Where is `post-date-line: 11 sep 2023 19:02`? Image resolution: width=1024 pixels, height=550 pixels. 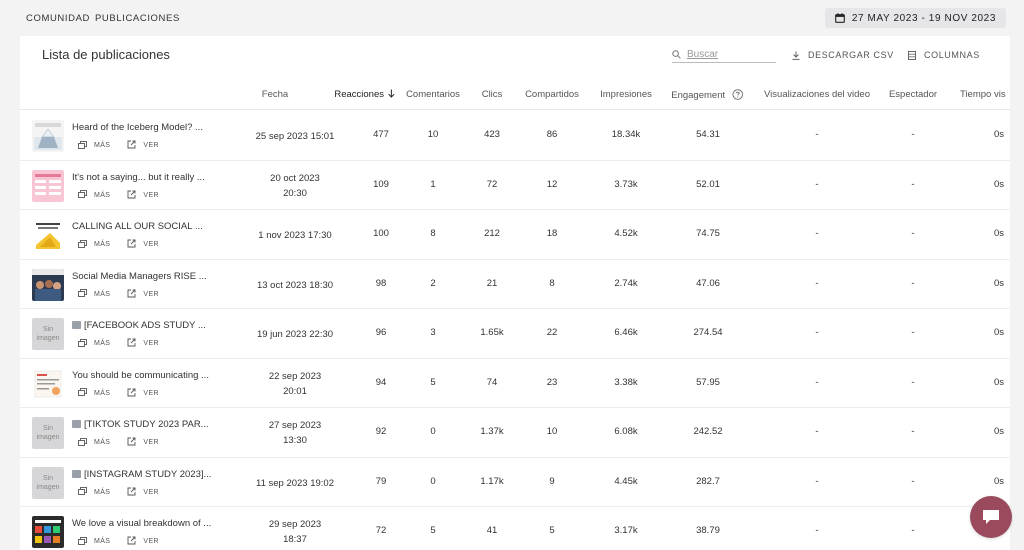 post-date-line: 11 sep 2023 19:02 is located at coordinates (295, 483).